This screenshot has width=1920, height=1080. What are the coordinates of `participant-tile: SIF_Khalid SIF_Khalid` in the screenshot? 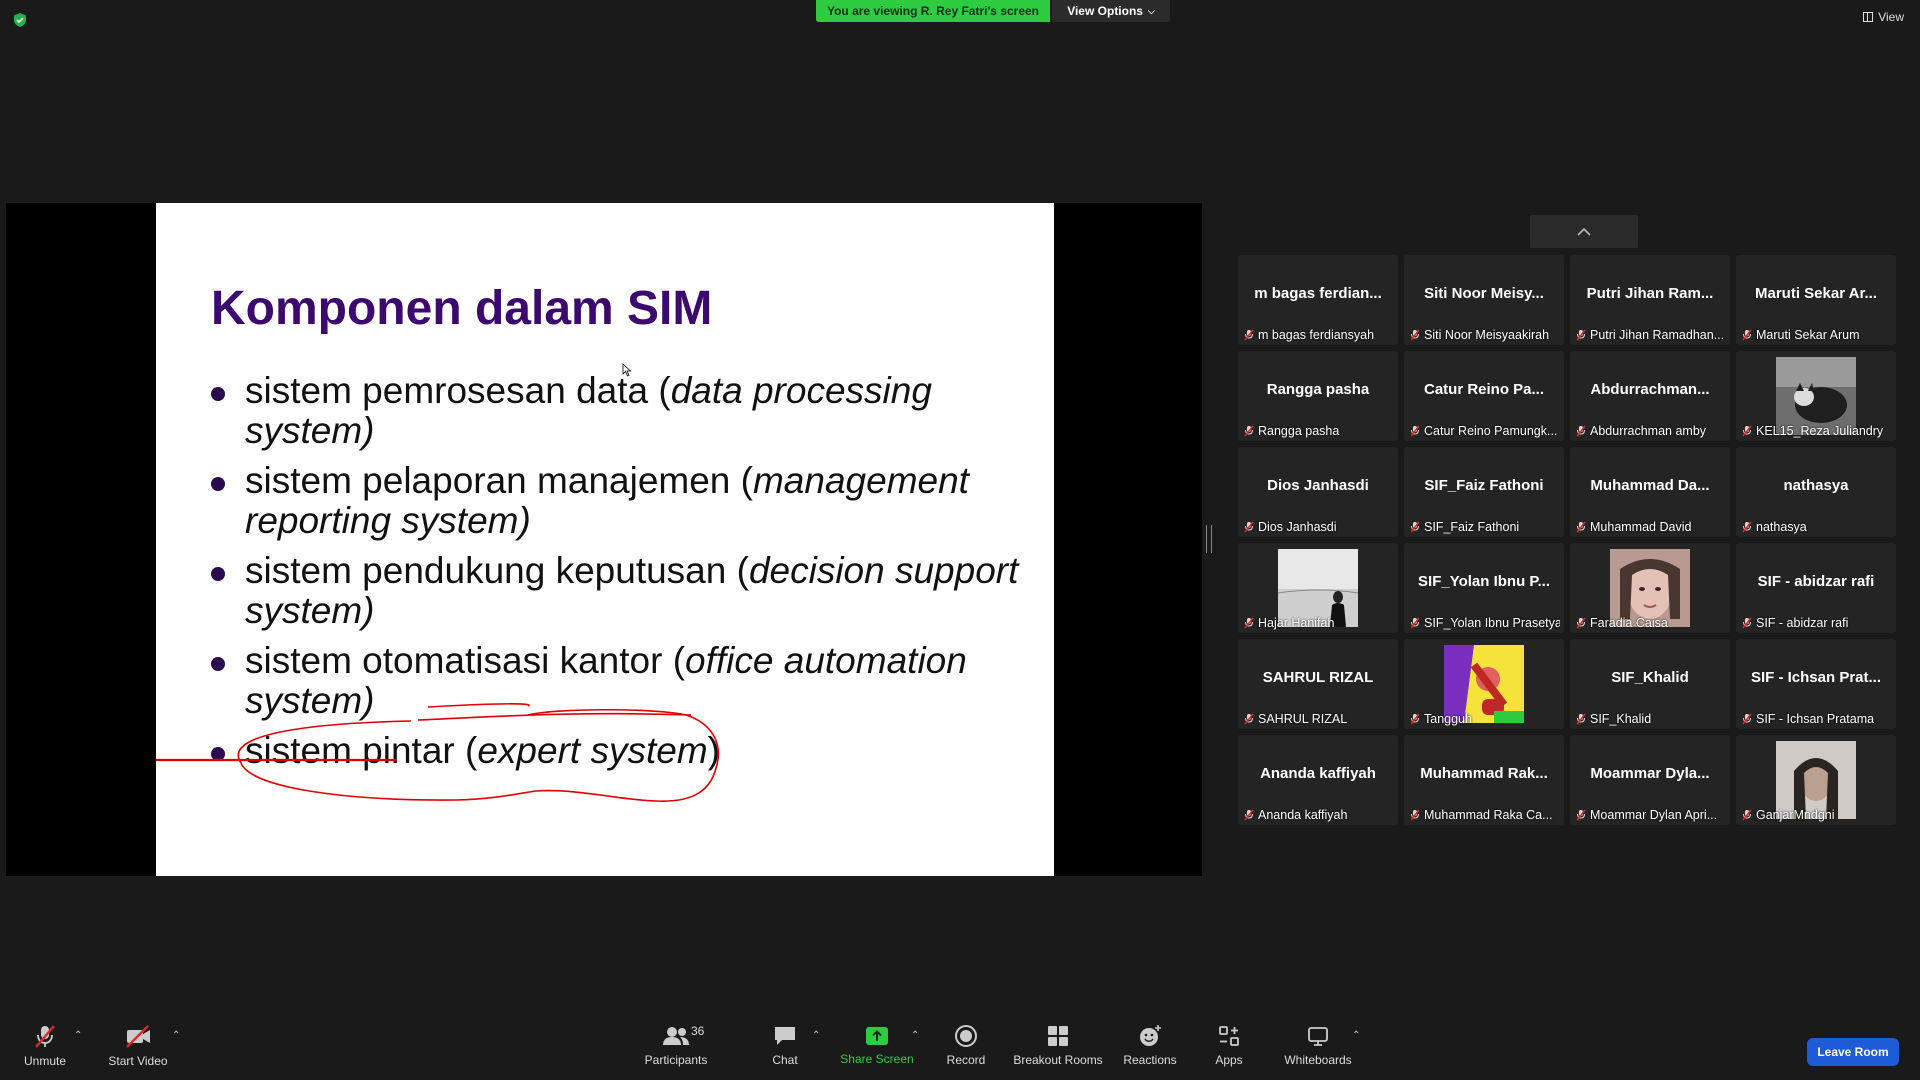 It's located at (1650, 684).